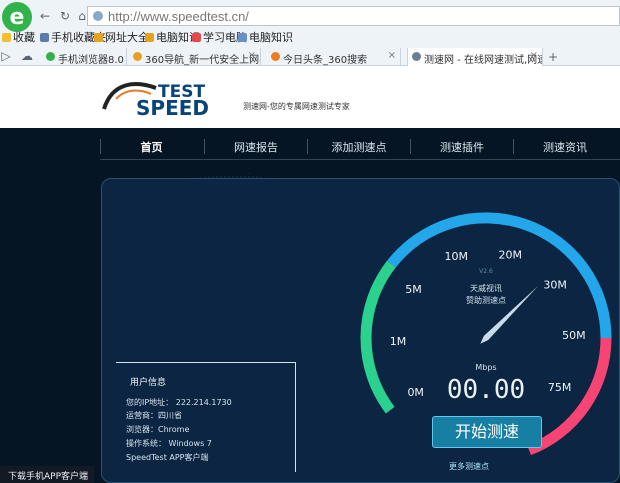  Describe the element at coordinates (27, 56) in the screenshot. I see `cloud-icon: ☁` at that location.